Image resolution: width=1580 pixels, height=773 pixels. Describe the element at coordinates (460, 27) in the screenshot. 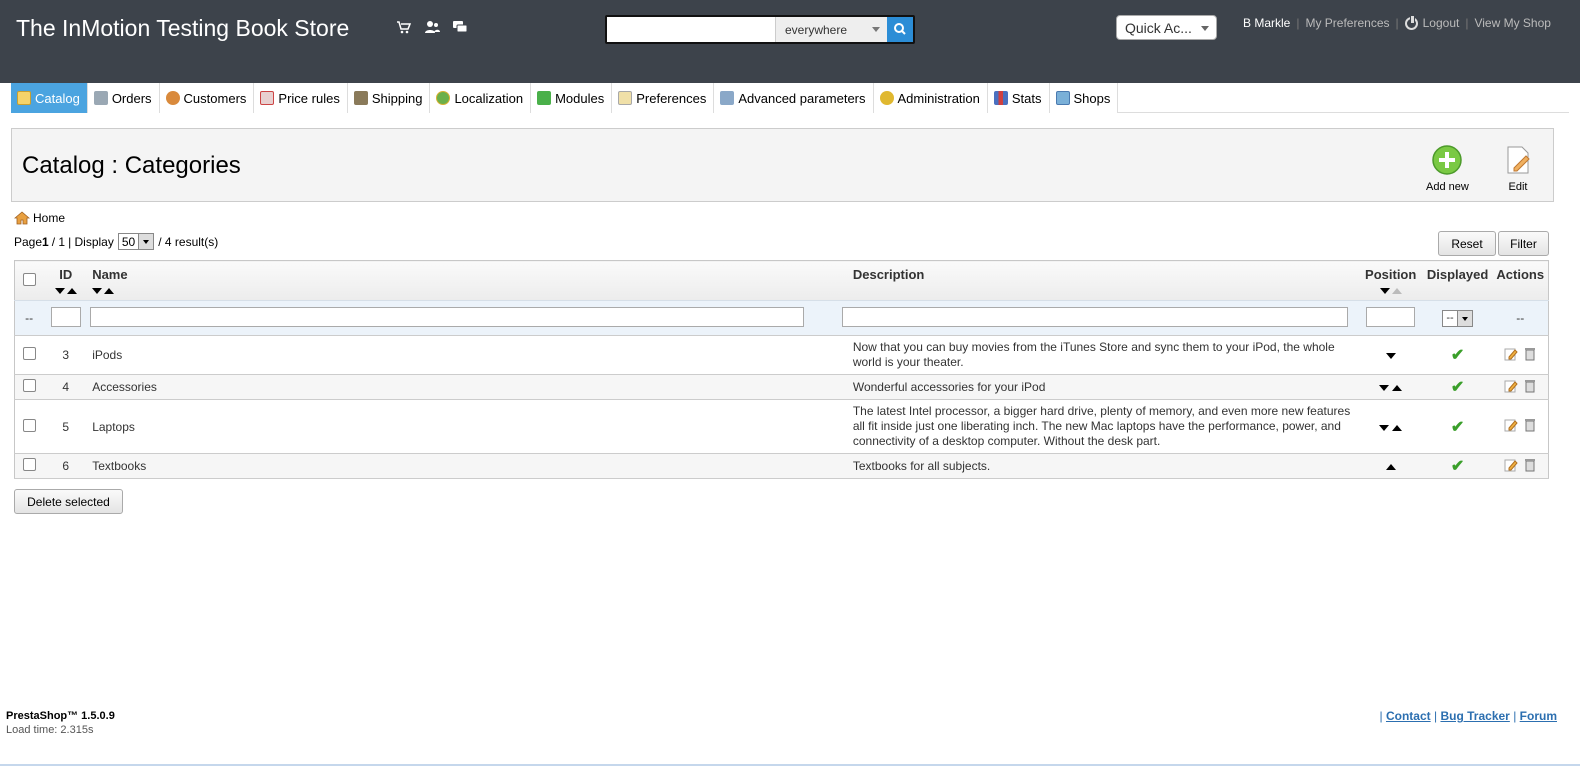

I see `messages-notification-icon` at that location.